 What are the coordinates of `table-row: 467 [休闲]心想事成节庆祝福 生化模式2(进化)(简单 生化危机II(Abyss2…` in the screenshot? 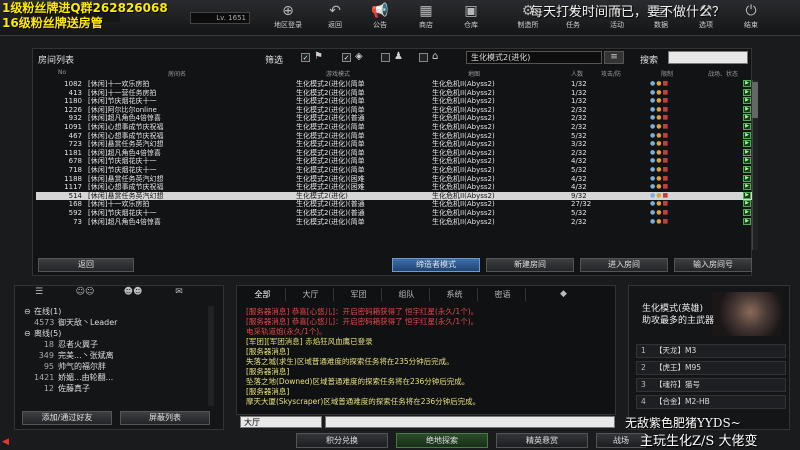 It's located at (394, 136).